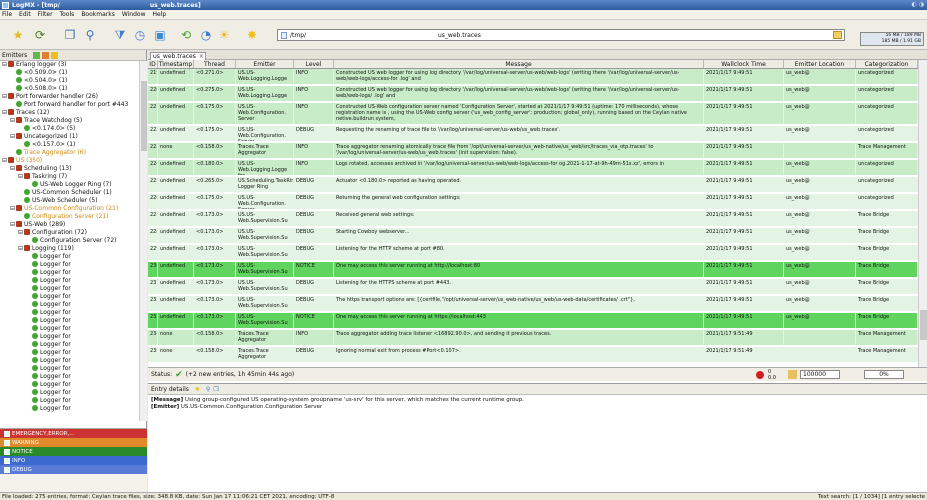 This screenshot has width=927, height=500. Describe the element at coordinates (7, 14) in the screenshot. I see `menu-file: File` at that location.